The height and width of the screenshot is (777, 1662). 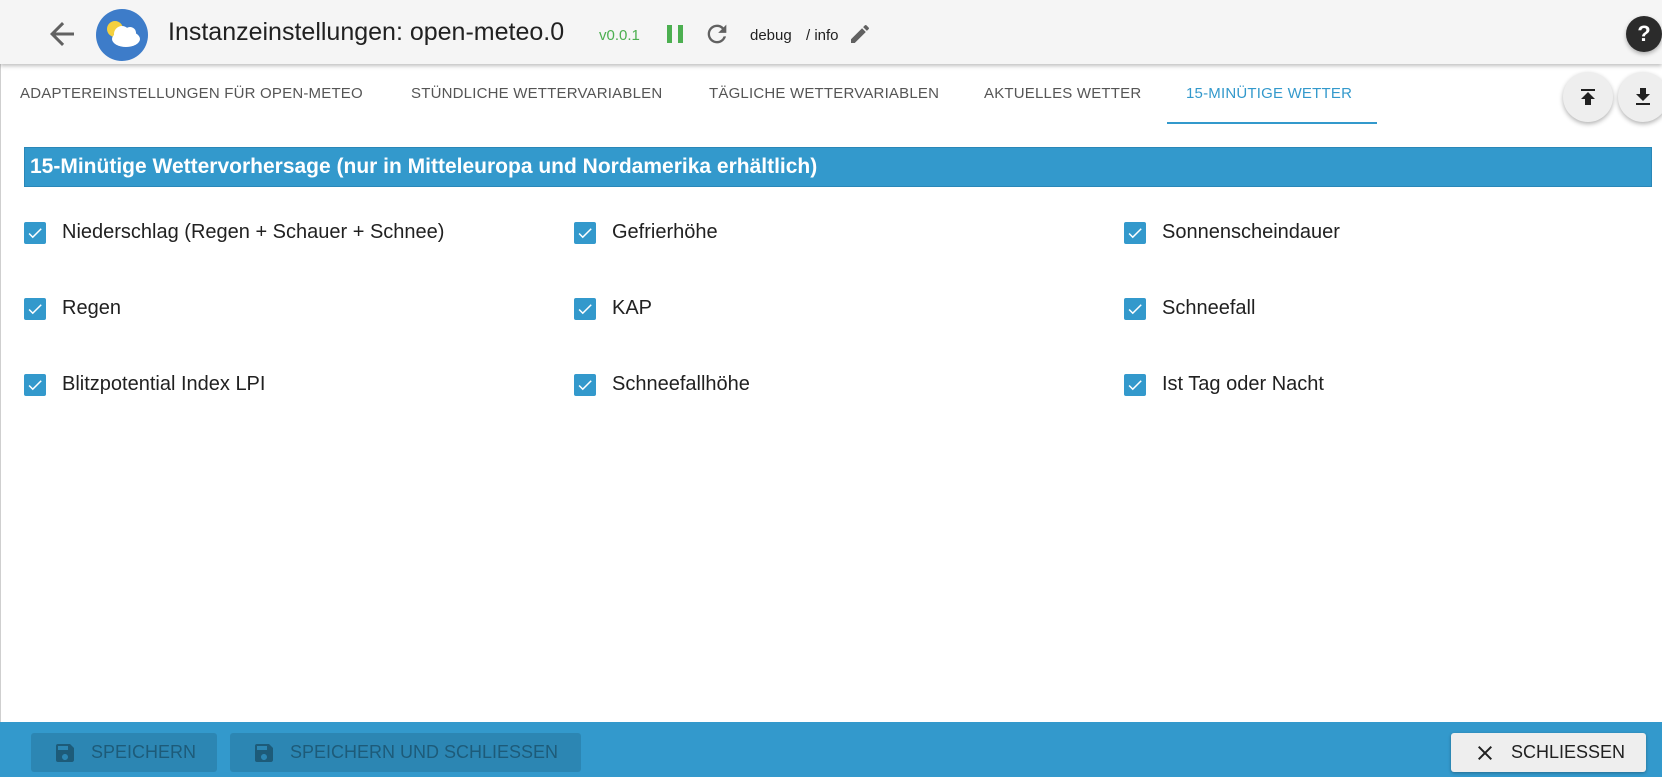 What do you see at coordinates (1251, 232) in the screenshot?
I see `option-label: Sonnenscheindauer` at bounding box center [1251, 232].